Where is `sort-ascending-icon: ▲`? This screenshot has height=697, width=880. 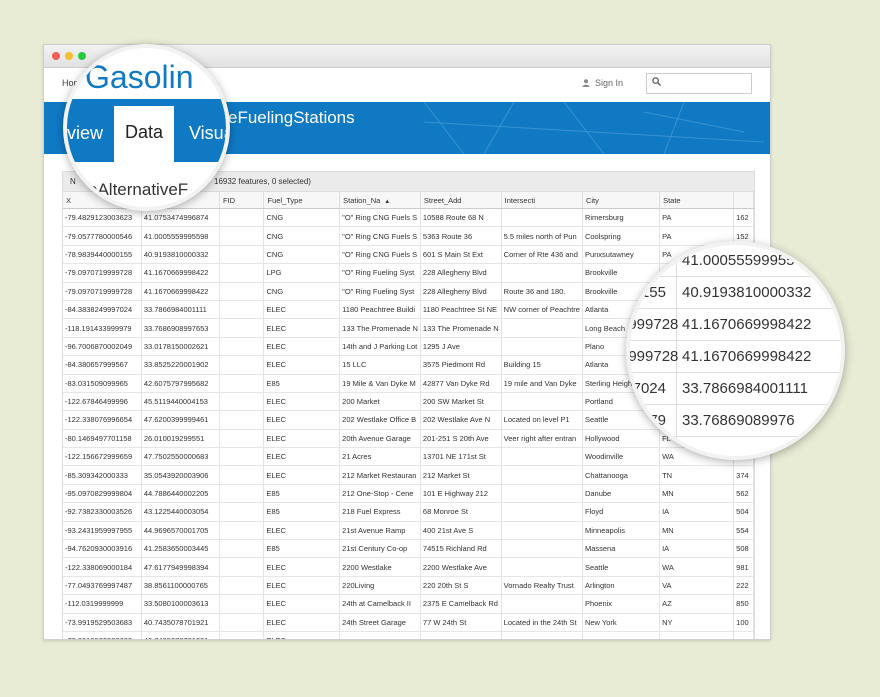 sort-ascending-icon: ▲ is located at coordinates (387, 202).